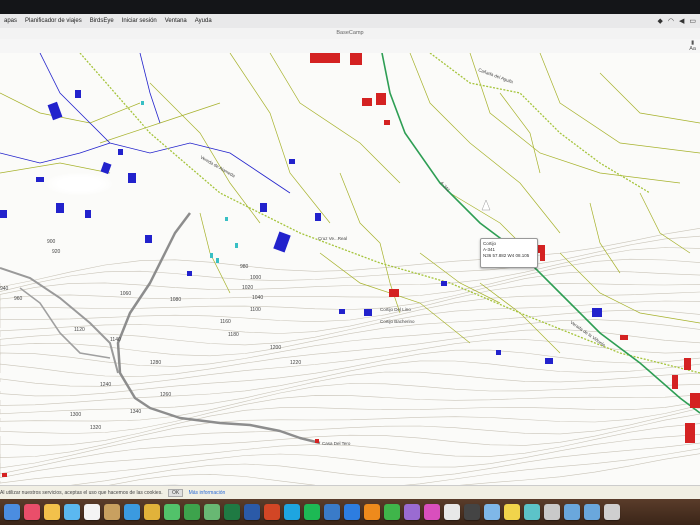 This screenshot has width=700, height=525. I want to click on dock-chrome-icon, so click(152, 512).